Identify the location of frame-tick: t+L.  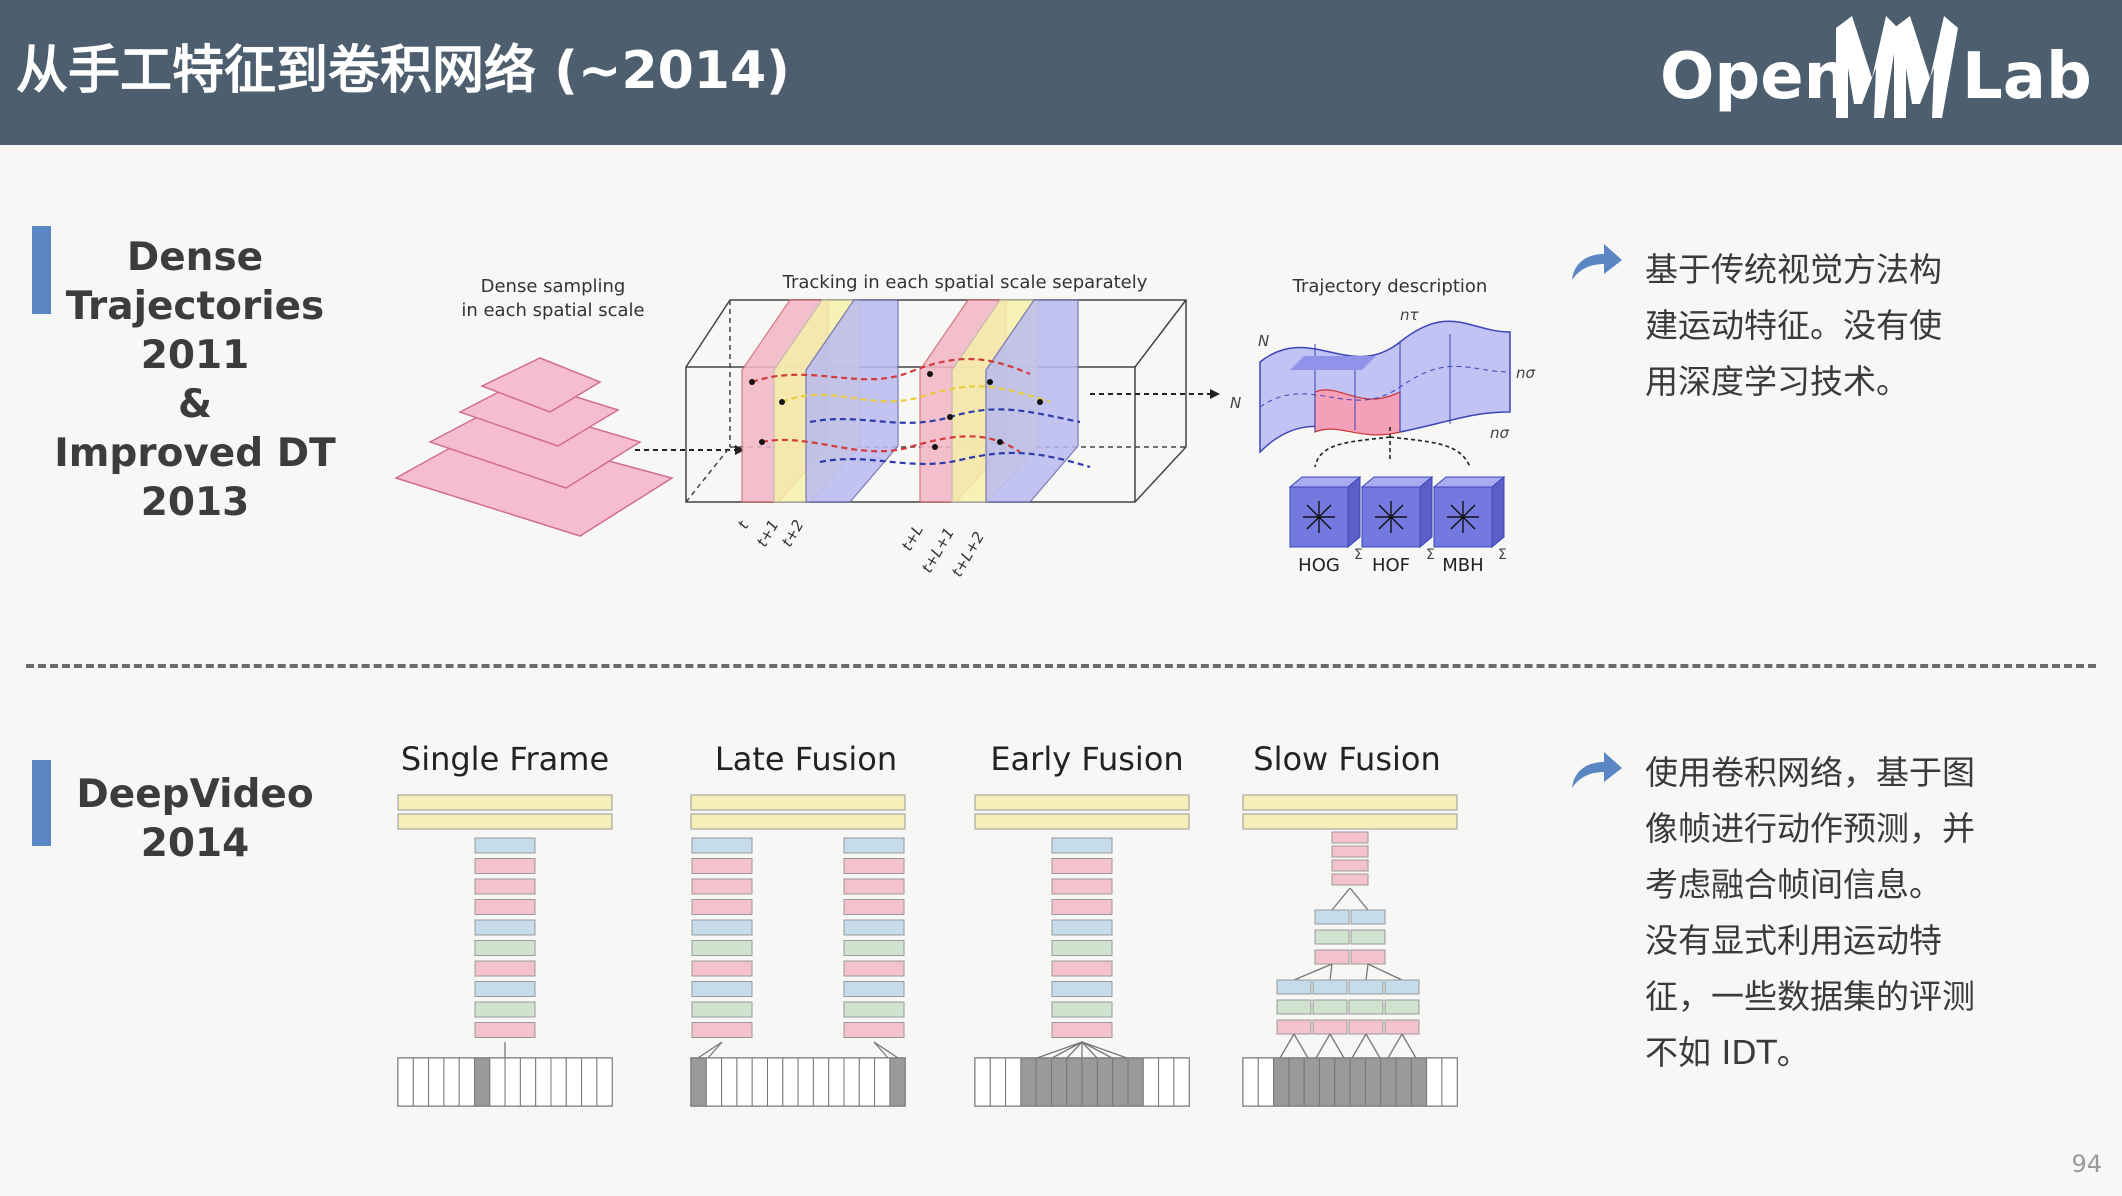
(912, 538).